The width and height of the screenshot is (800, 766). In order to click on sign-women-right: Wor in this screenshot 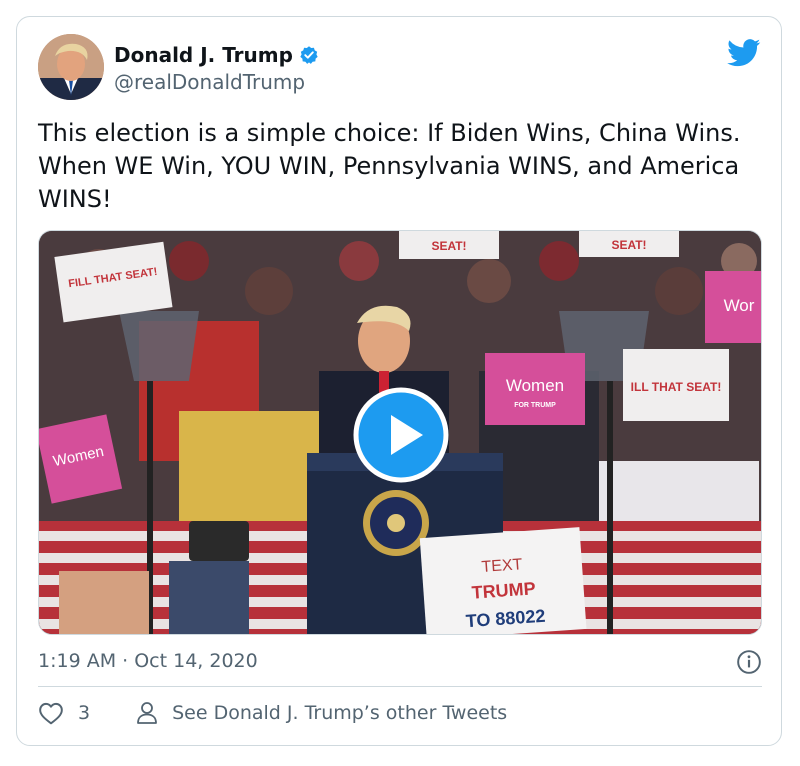, I will do `click(739, 305)`.